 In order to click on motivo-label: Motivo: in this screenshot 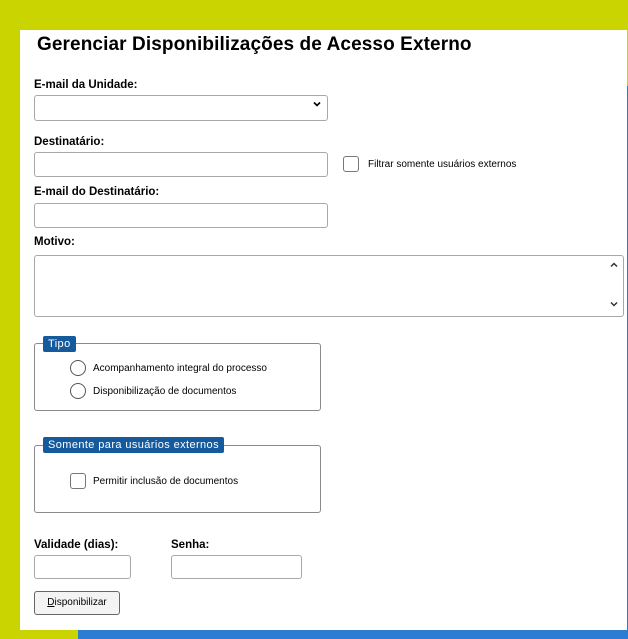, I will do `click(54, 242)`.